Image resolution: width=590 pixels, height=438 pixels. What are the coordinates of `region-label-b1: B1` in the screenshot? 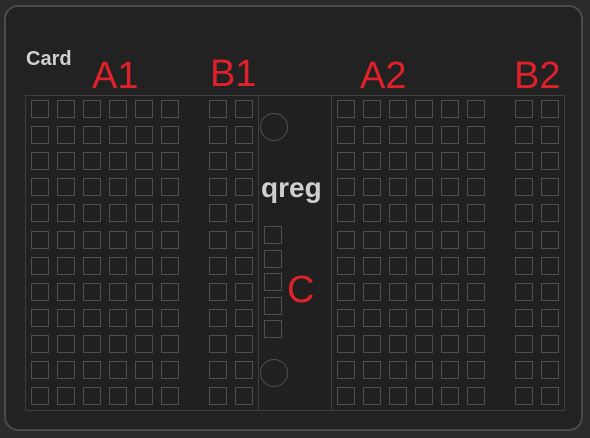 It's located at (233, 74).